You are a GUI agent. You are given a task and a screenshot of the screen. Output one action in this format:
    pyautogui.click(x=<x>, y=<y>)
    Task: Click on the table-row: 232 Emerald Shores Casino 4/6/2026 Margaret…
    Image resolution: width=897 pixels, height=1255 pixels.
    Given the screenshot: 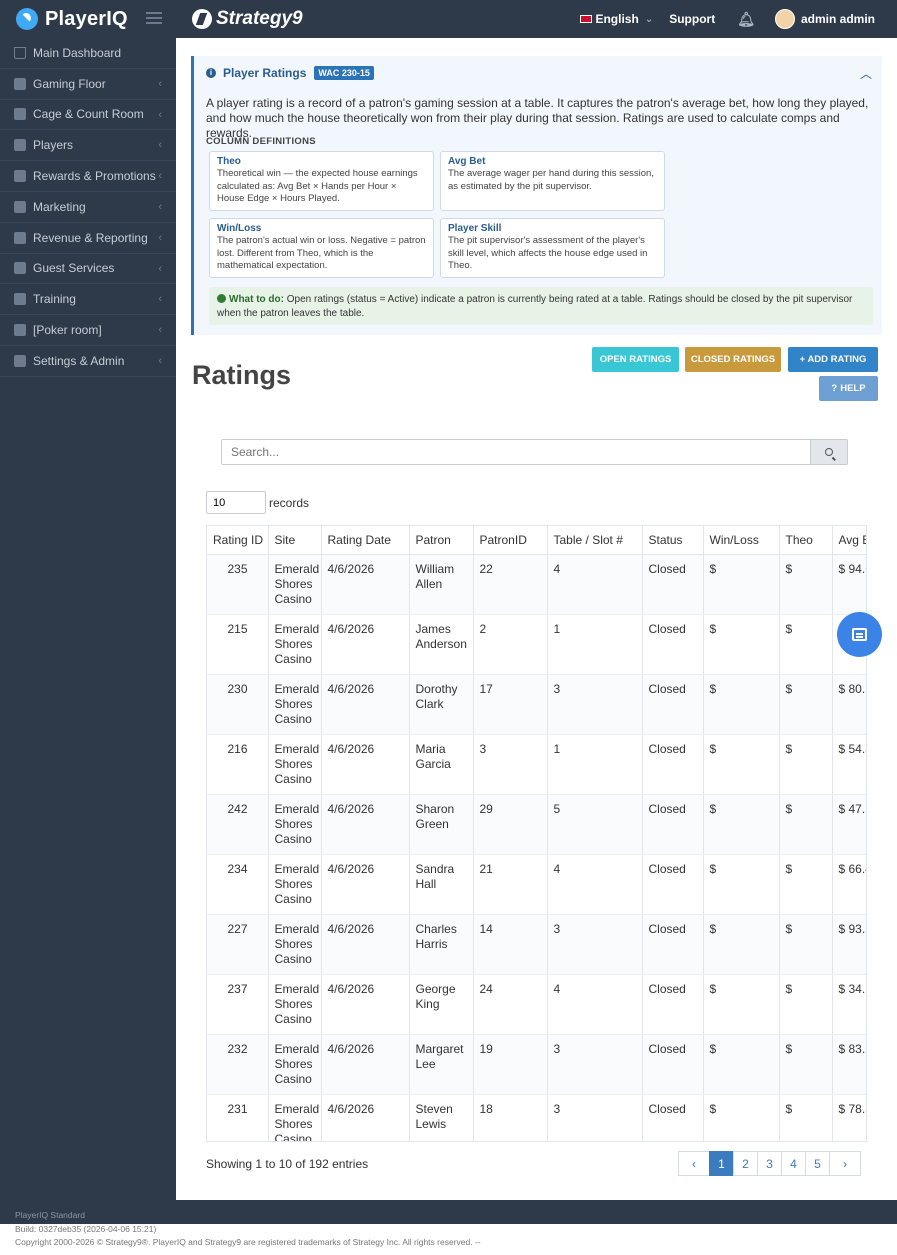 What is the action you would take?
    pyautogui.click(x=536, y=1064)
    